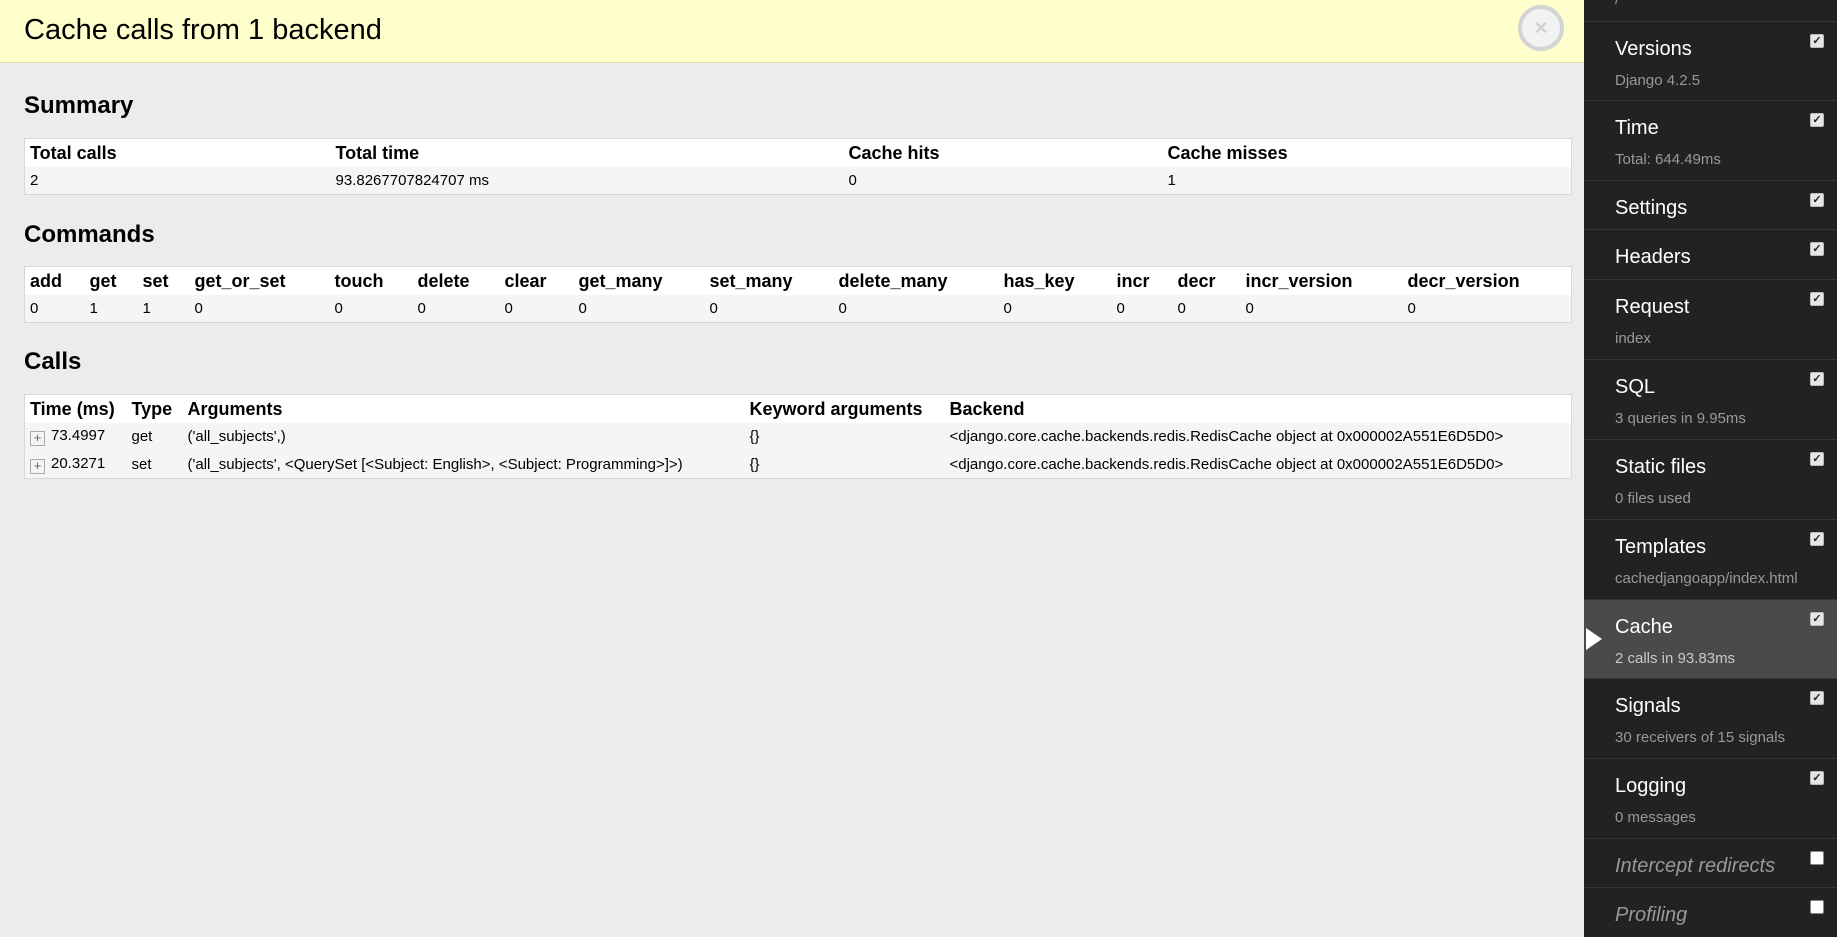 The height and width of the screenshot is (937, 1837). I want to click on commands-col: get_many, so click(639, 280).